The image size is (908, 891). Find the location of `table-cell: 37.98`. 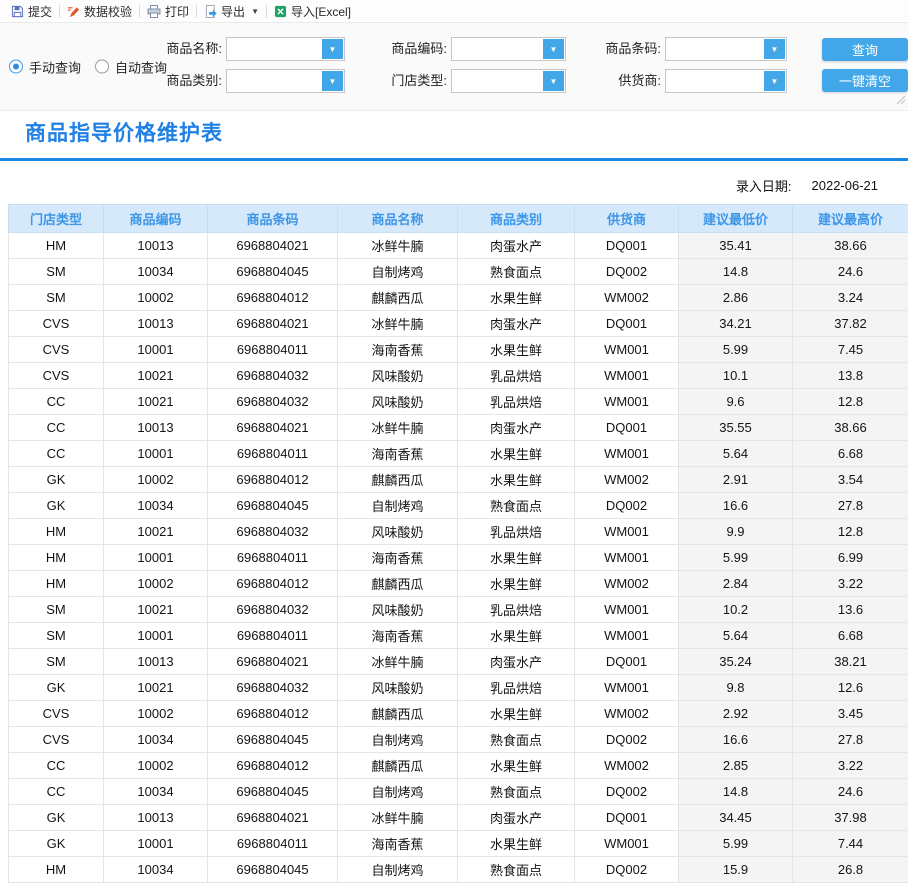

table-cell: 37.98 is located at coordinates (850, 817).